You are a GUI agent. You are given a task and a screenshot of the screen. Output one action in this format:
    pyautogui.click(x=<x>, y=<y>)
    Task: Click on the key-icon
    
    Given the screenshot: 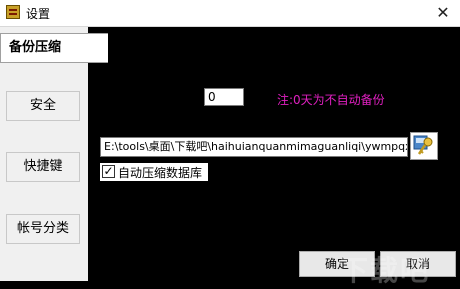 What is the action you would take?
    pyautogui.click(x=423, y=145)
    